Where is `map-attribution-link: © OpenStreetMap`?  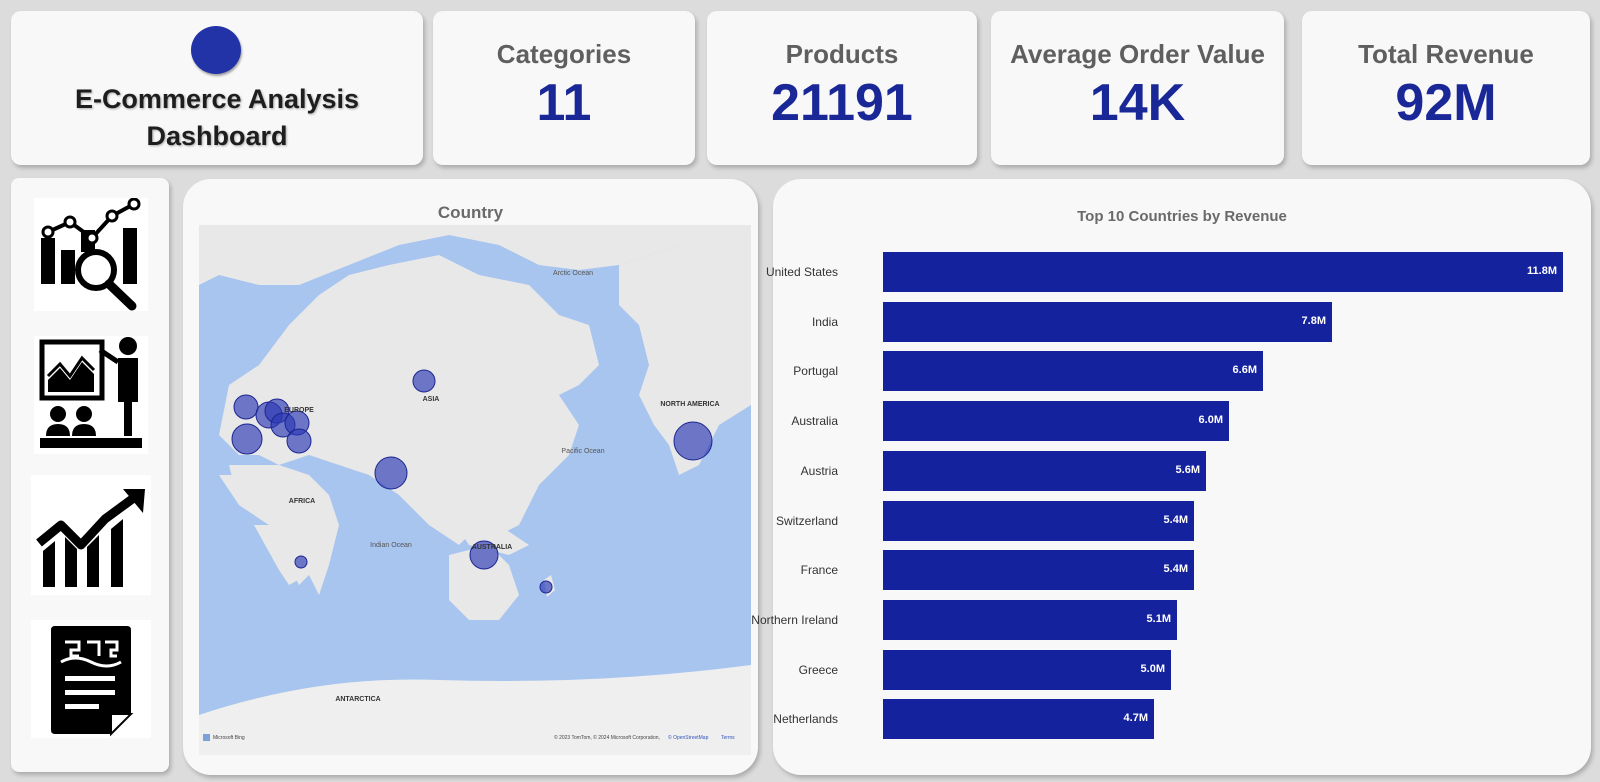 map-attribution-link: © OpenStreetMap is located at coordinates (688, 737).